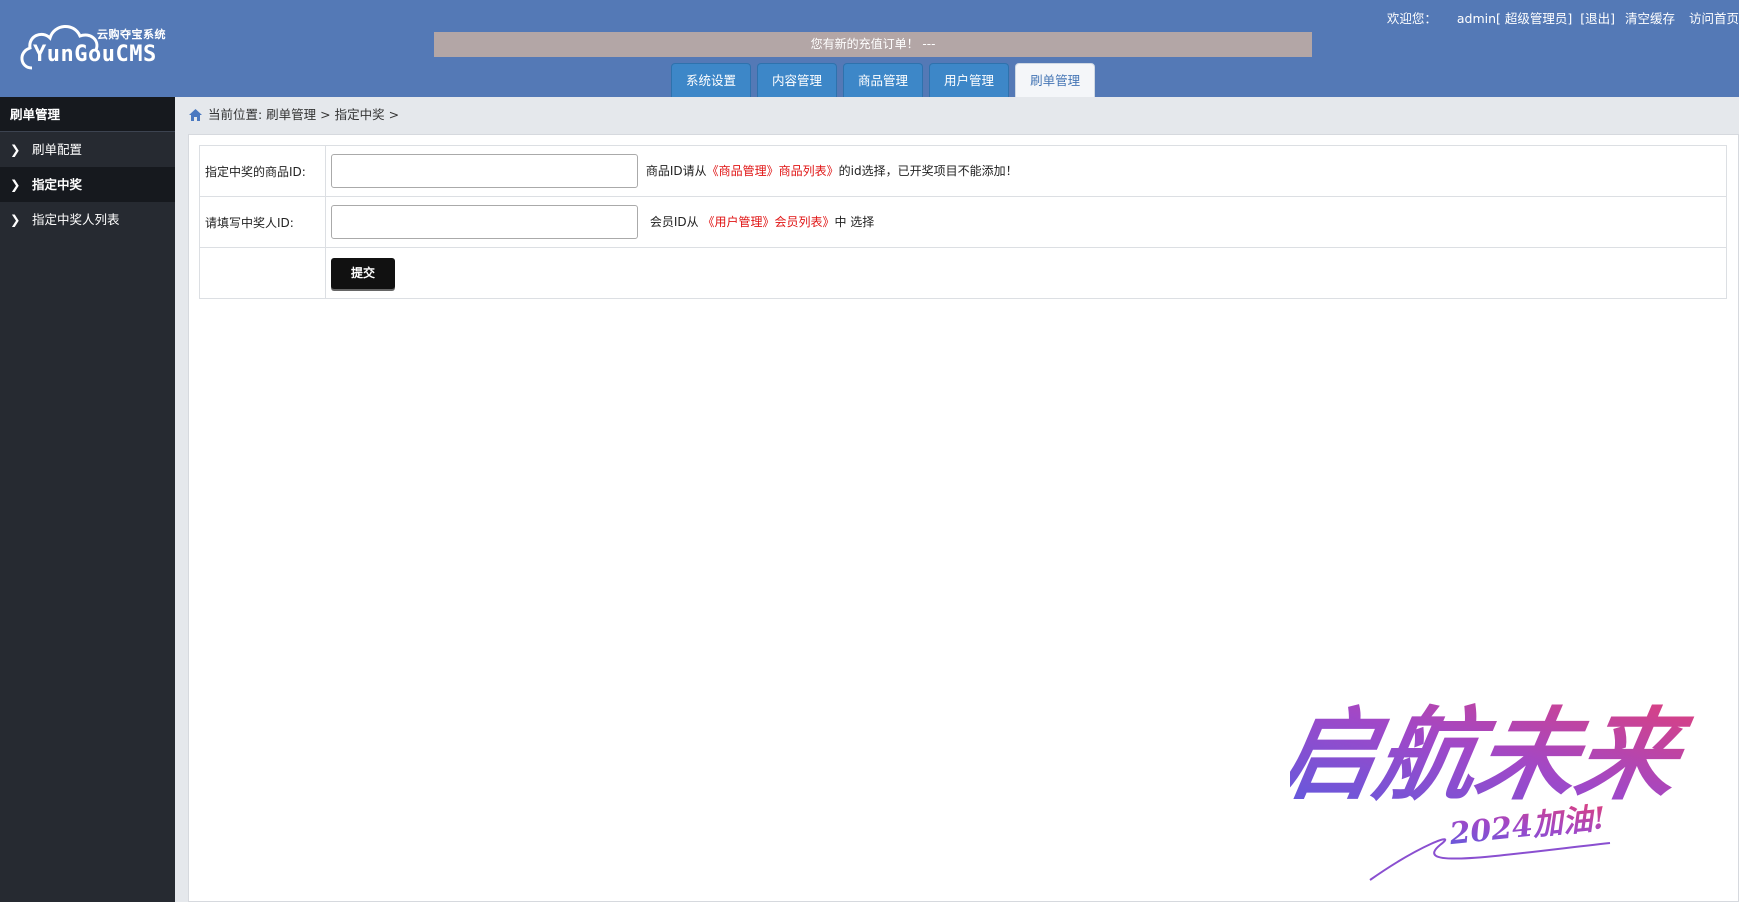  Describe the element at coordinates (304, 114) in the screenshot. I see `breadcrumb-text: 当前位置: 刷单管理 > 指定中奖 >` at that location.